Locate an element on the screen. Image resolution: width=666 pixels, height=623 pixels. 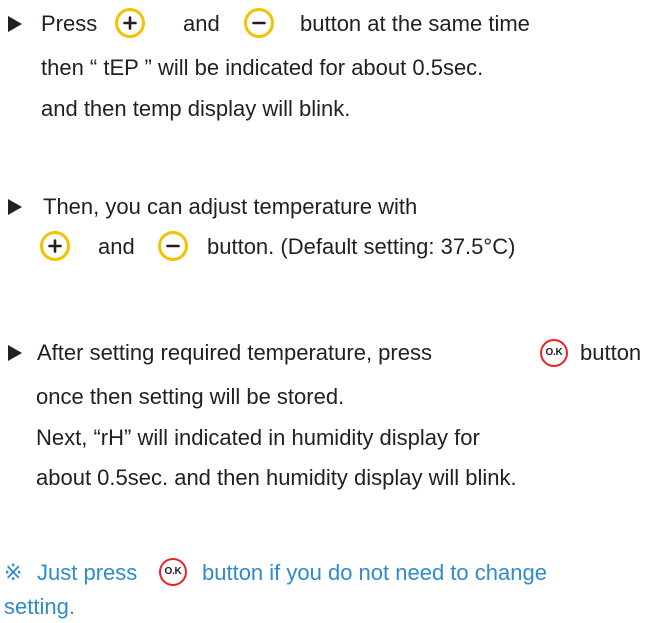
step3-line2: once then setting will be stored. is located at coordinates (190, 396).